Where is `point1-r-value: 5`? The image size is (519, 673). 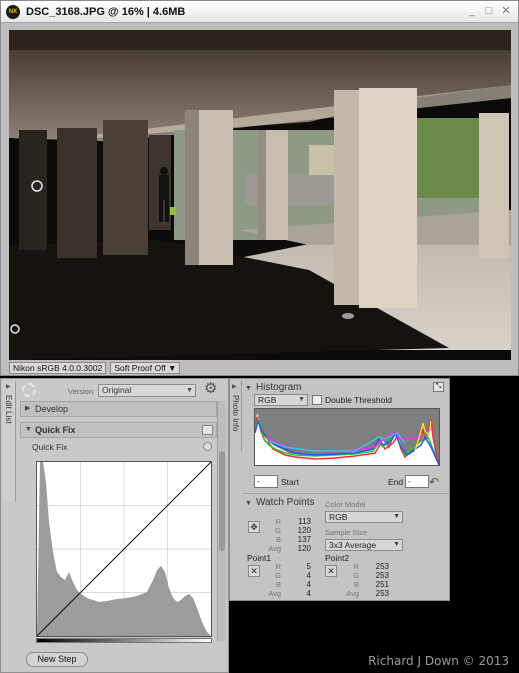
point1-r-value: 5 is located at coordinates (308, 566).